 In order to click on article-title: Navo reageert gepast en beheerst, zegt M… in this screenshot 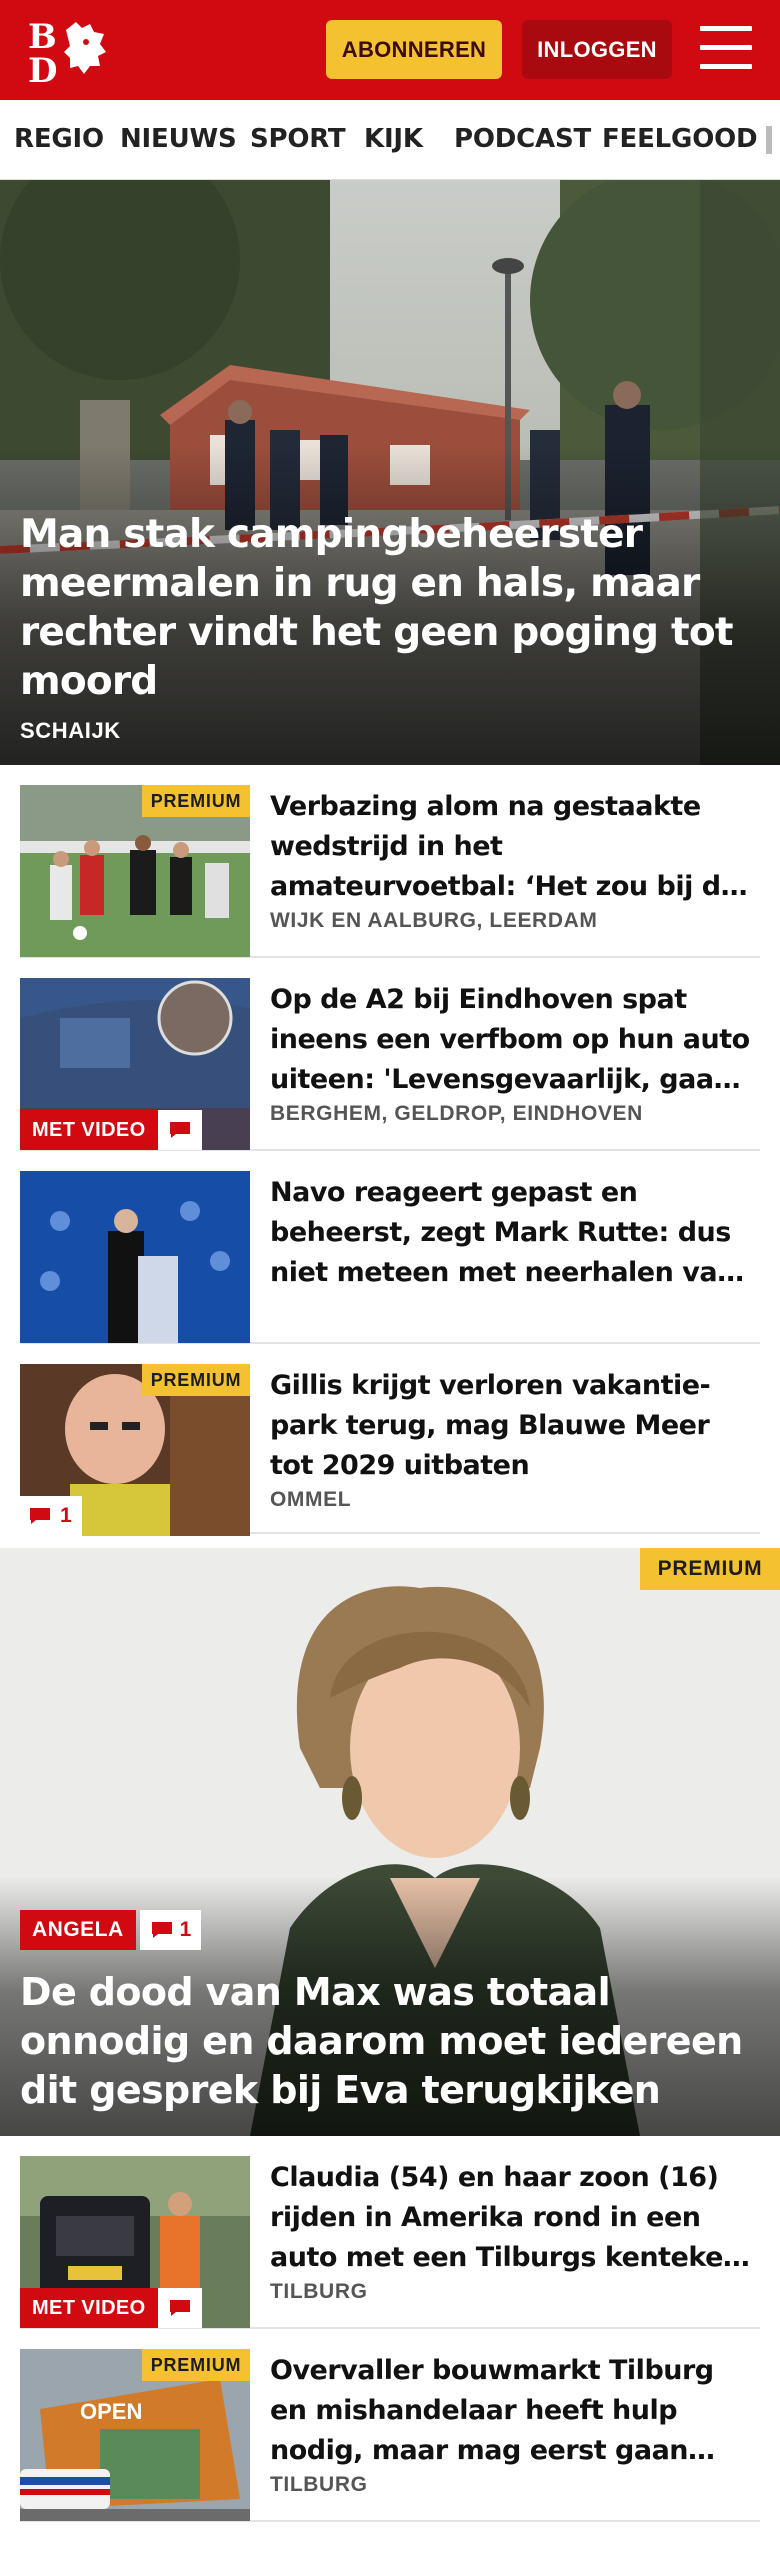, I will do `click(510, 1233)`.